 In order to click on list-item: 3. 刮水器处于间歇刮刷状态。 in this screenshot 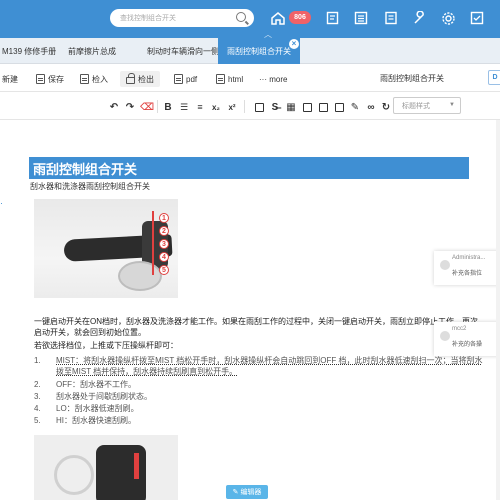, I will do `click(93, 396)`.